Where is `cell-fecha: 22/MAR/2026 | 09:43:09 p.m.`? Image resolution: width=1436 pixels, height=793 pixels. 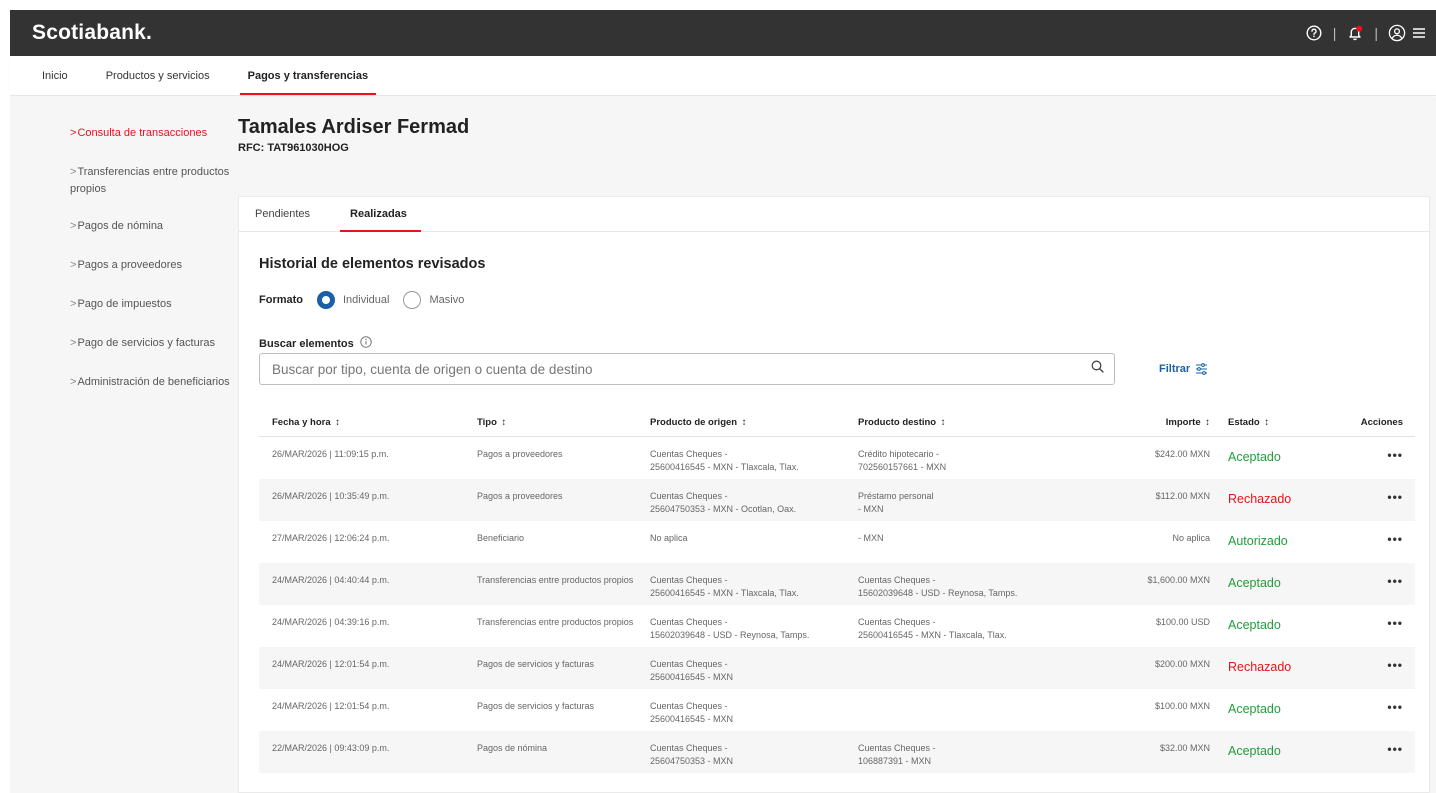 cell-fecha: 22/MAR/2026 | 09:43:09 p.m. is located at coordinates (331, 748).